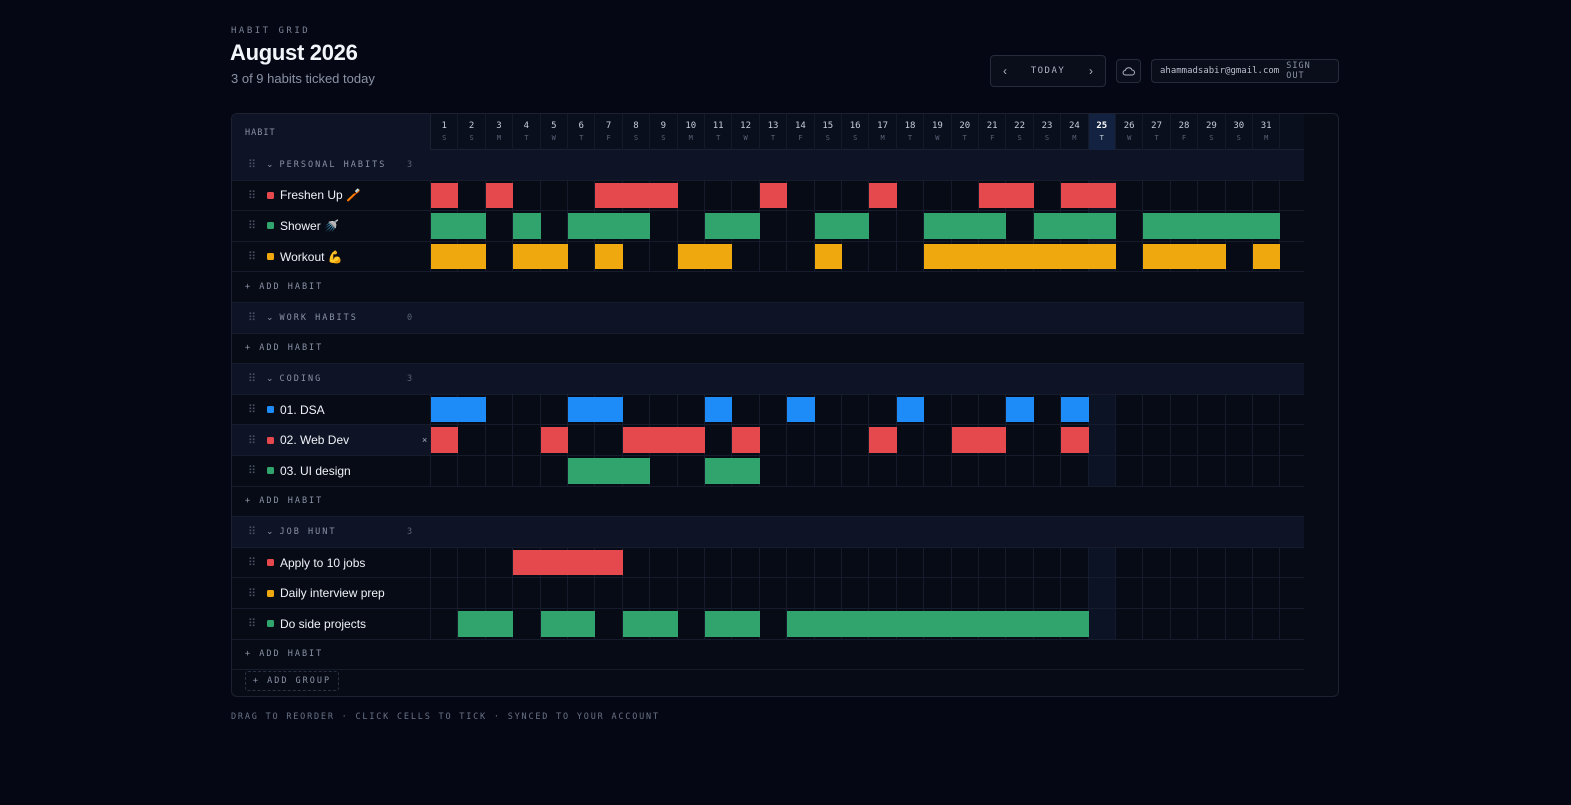  Describe the element at coordinates (1308, 71) in the screenshot. I see `sign-out-button: SIGN OUT` at that location.